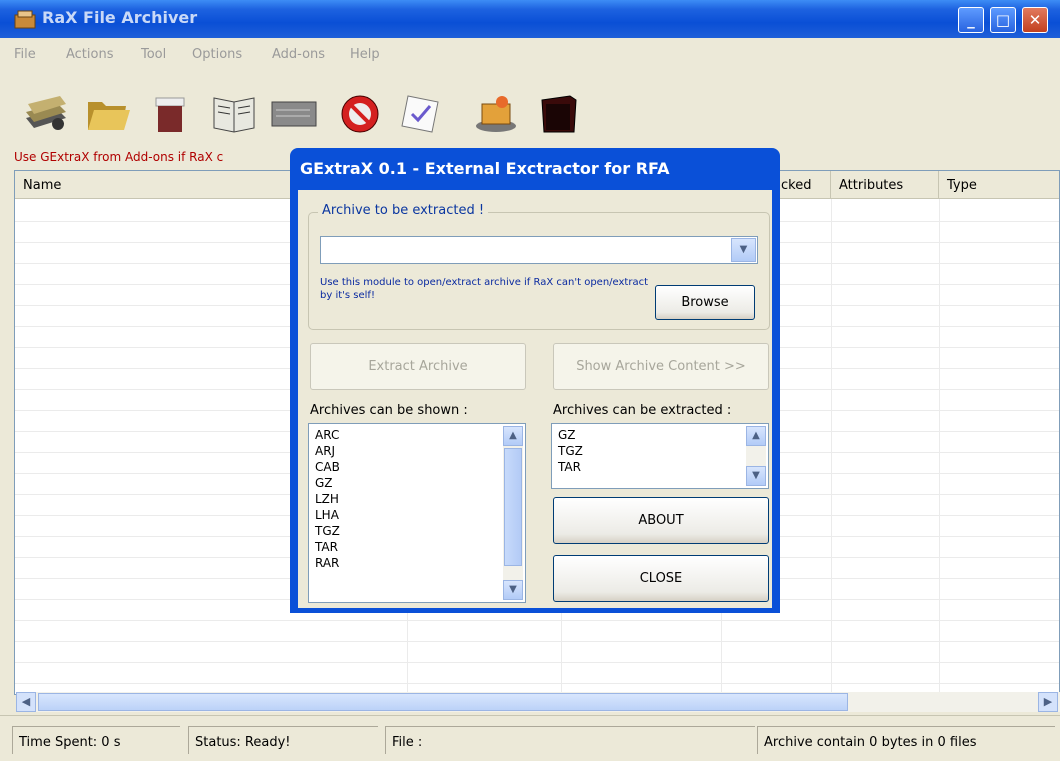 Image resolution: width=1060 pixels, height=761 pixels. Describe the element at coordinates (661, 520) in the screenshot. I see `about-button: ABOUT` at that location.